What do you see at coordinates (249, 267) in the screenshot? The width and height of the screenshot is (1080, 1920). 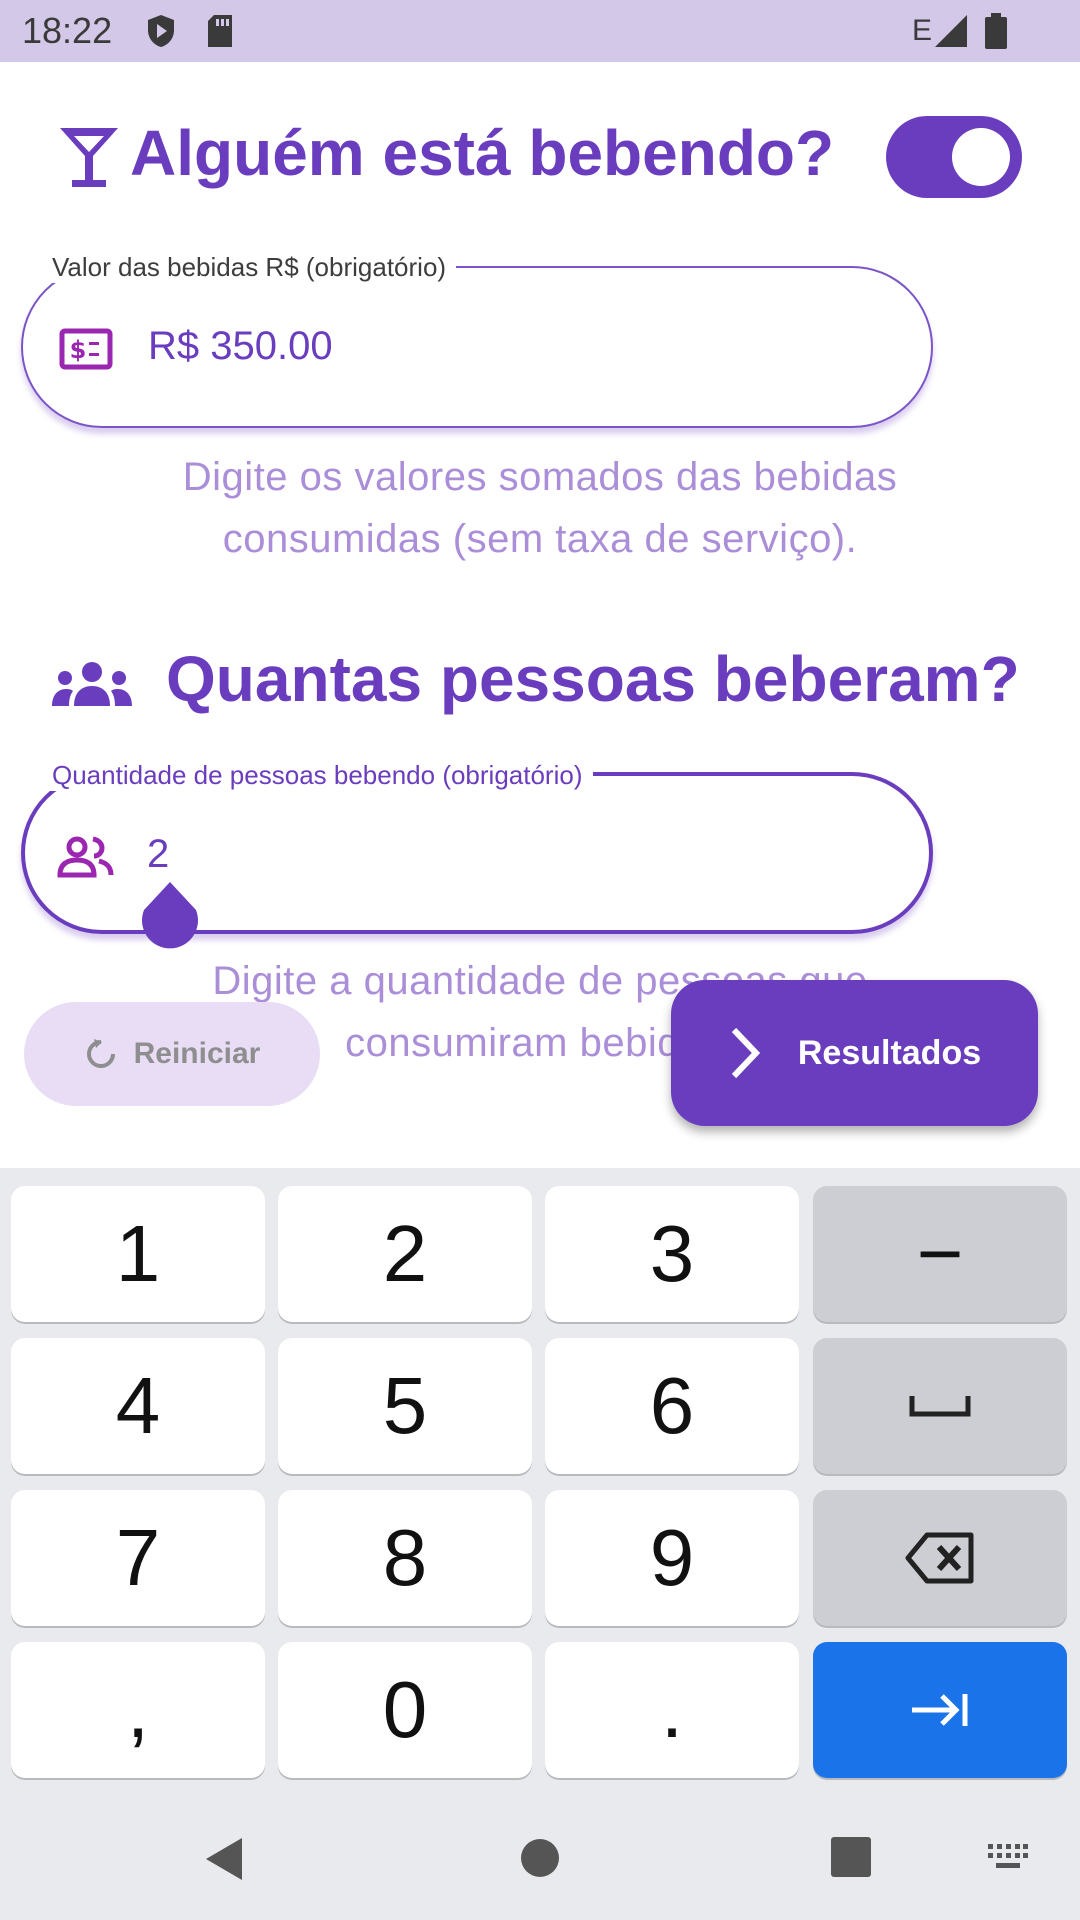 I see `drinks-value-label: Valor das bebidas R$ (obrigatório)` at bounding box center [249, 267].